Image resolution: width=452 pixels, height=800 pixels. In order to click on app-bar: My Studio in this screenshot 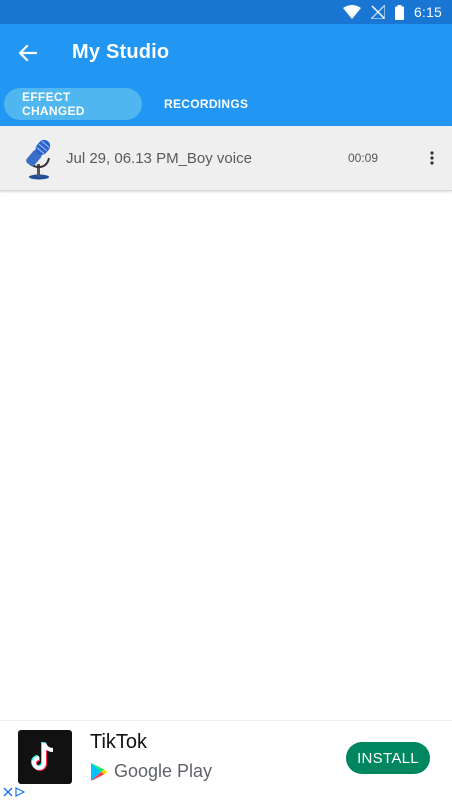, I will do `click(226, 52)`.